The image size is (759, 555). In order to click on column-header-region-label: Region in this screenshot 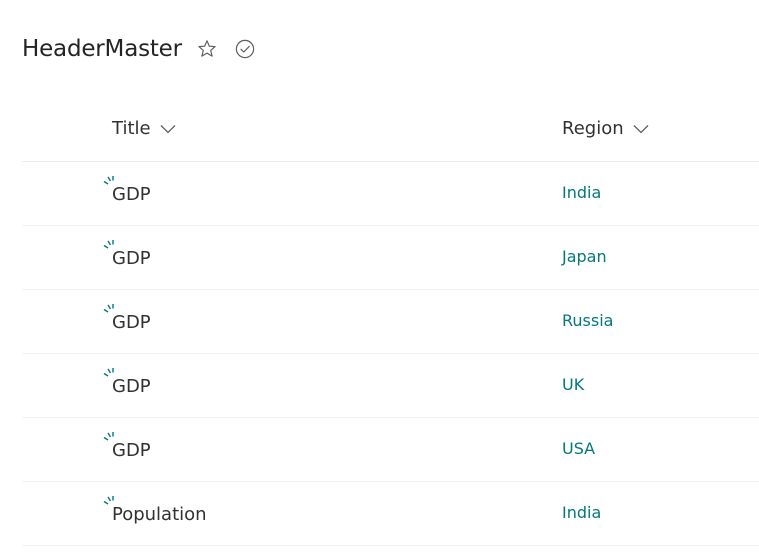, I will do `click(593, 128)`.